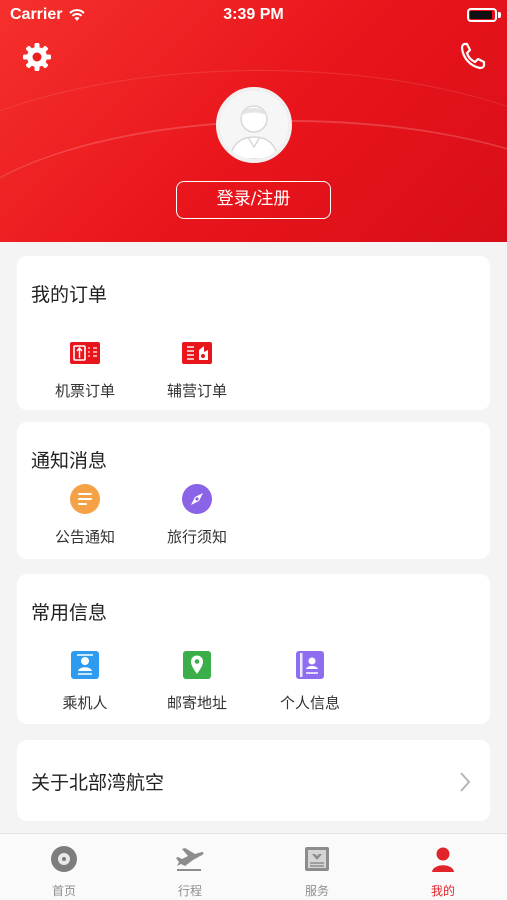 The height and width of the screenshot is (900, 507). What do you see at coordinates (197, 353) in the screenshot?
I see `ancillary-ticket-icon` at bounding box center [197, 353].